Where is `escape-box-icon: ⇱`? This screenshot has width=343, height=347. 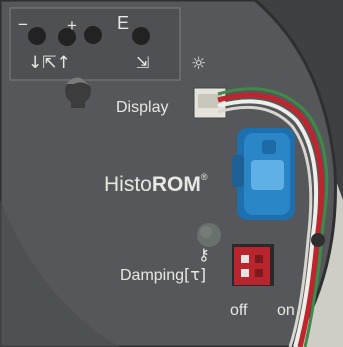 escape-box-icon: ⇱ is located at coordinates (49, 63).